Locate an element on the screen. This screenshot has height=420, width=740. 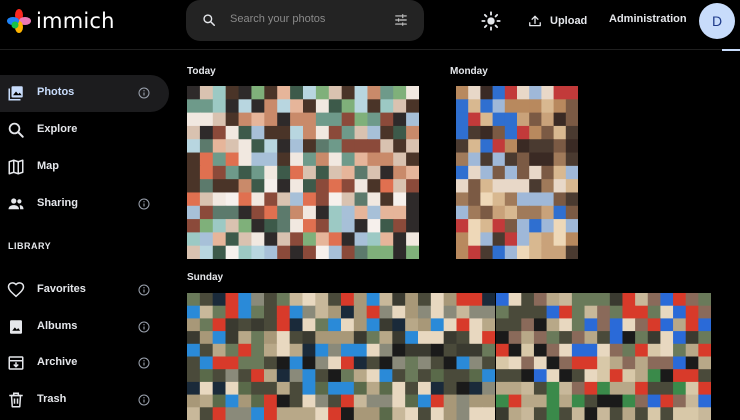
upload-button: Upload is located at coordinates (557, 21).